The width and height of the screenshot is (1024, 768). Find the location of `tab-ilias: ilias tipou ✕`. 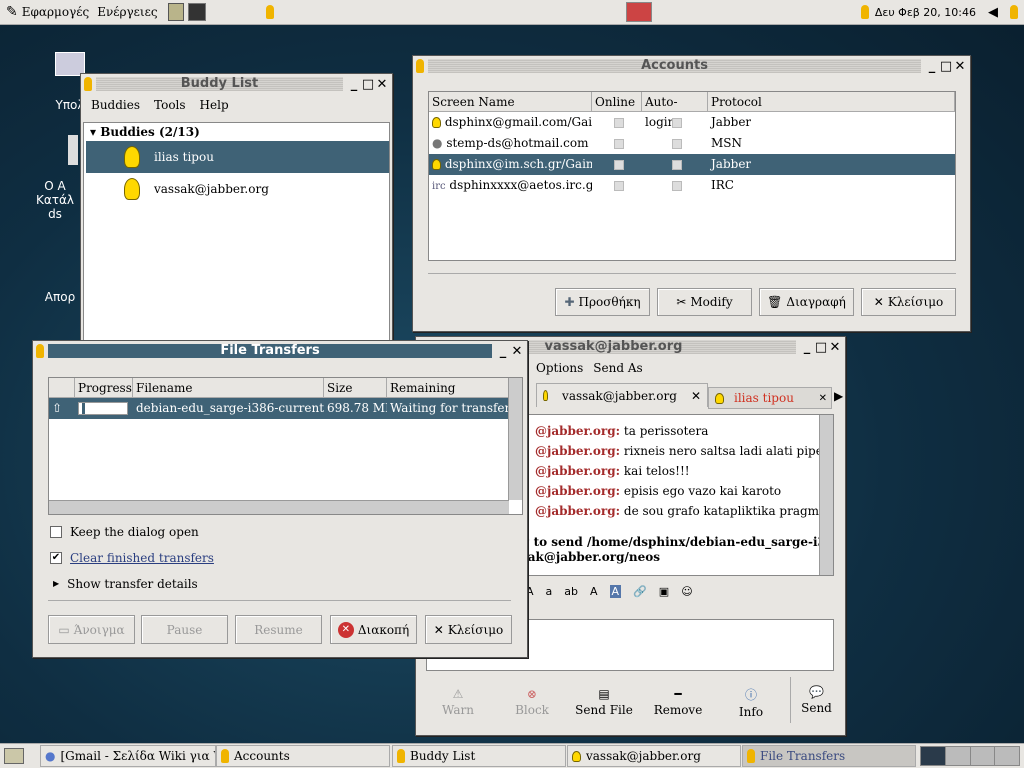

tab-ilias: ilias tipou ✕ is located at coordinates (770, 398).